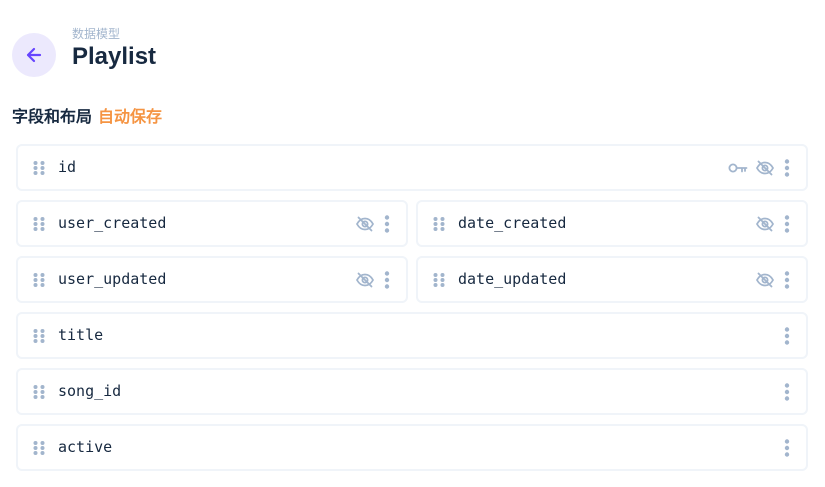 The width and height of the screenshot is (825, 487). I want to click on field-name: song_id, so click(90, 391).